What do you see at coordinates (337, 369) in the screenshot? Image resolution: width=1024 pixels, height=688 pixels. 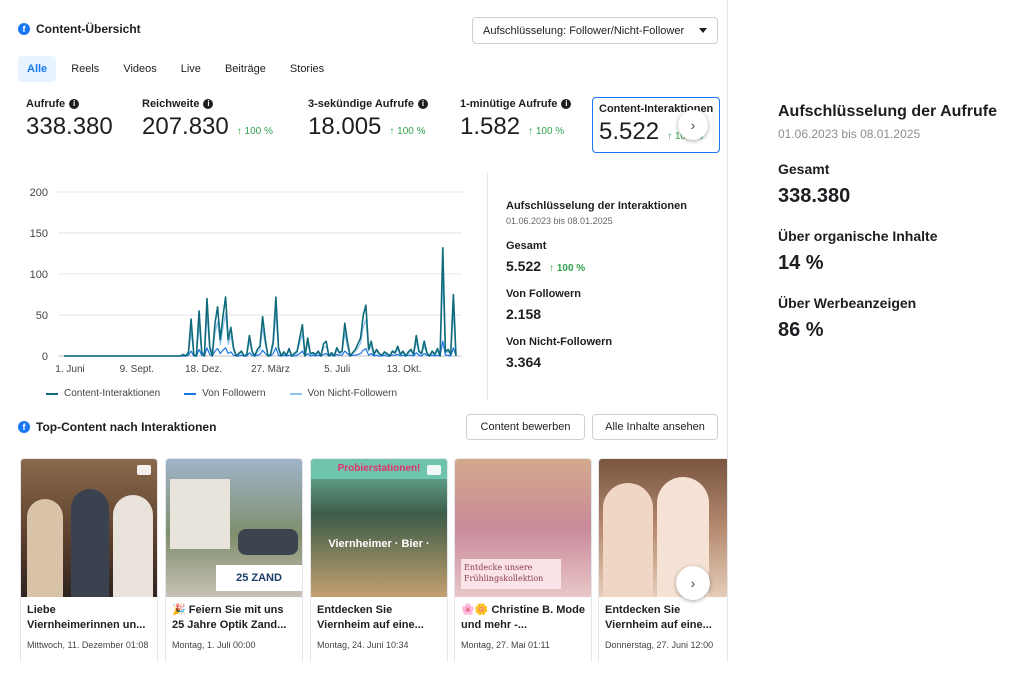 I see `x-tick-label: 5. Juli` at bounding box center [337, 369].